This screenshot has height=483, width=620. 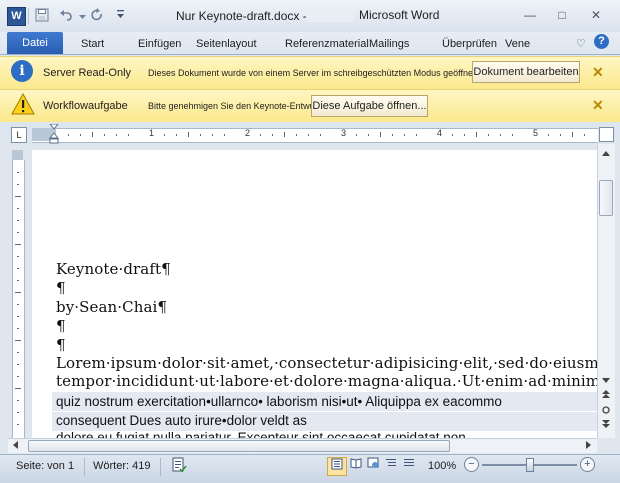 What do you see at coordinates (85, 106) in the screenshot?
I see `messagebar-title: Workflowaufgabe` at bounding box center [85, 106].